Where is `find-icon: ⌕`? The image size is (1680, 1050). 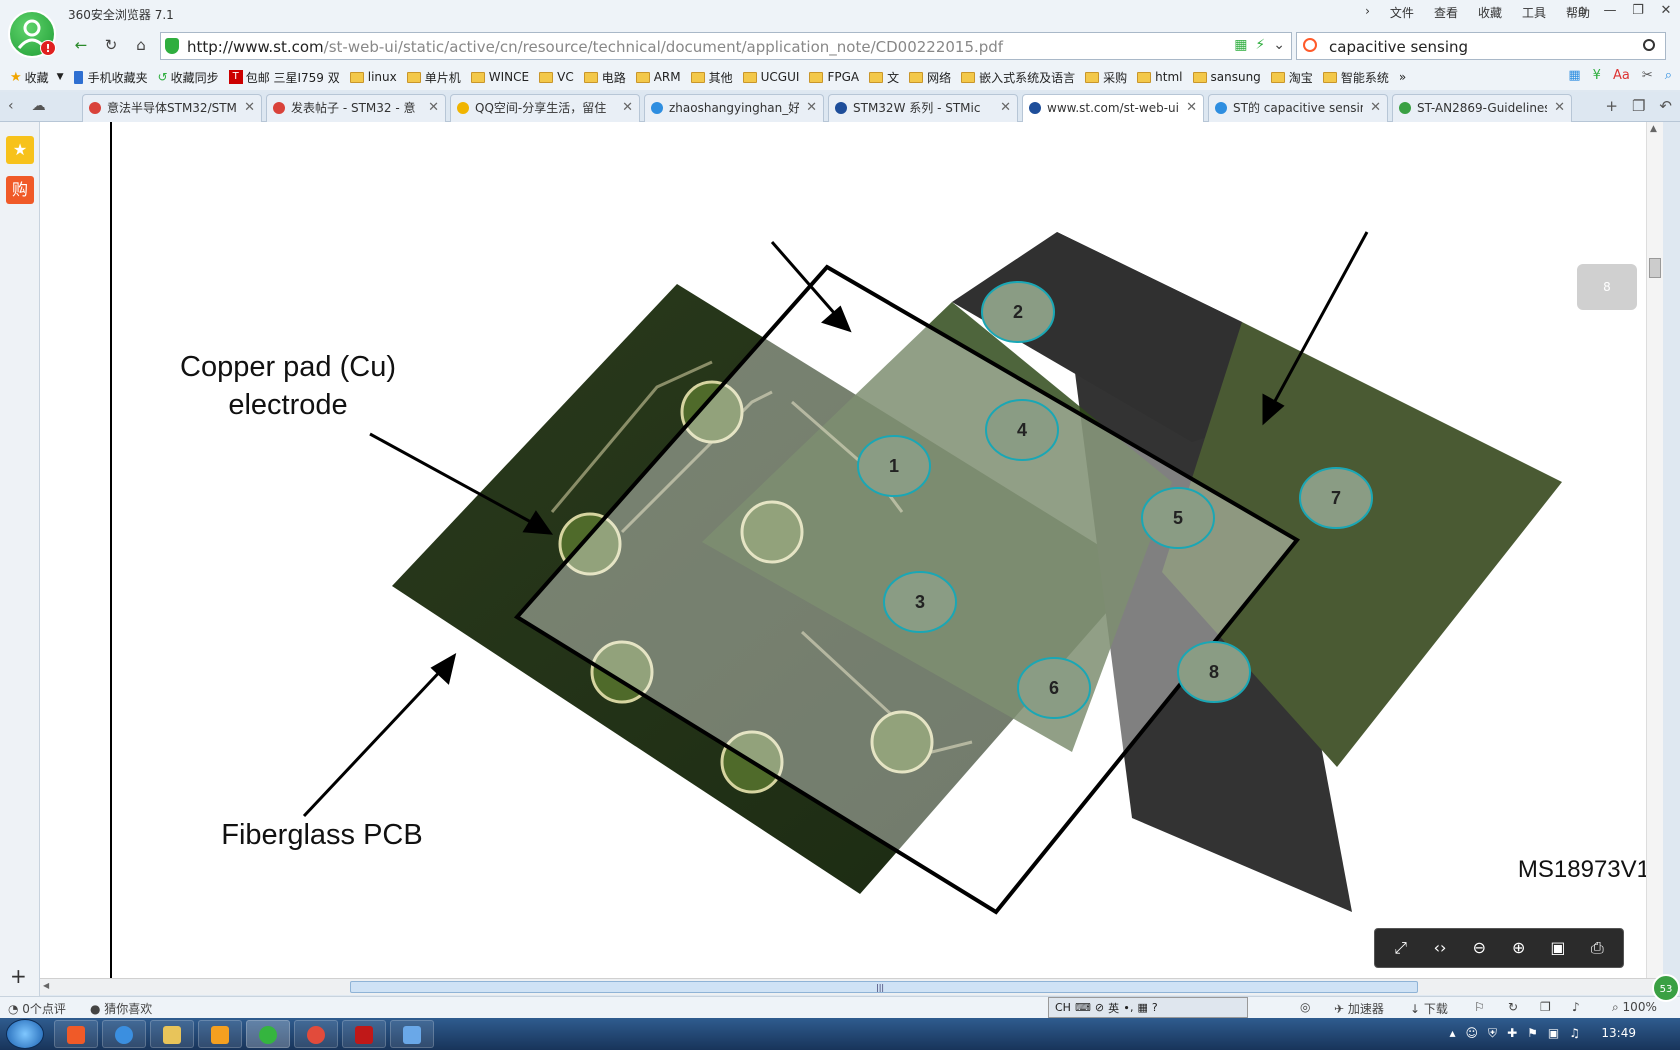
find-icon: ⌕ is located at coordinates (1668, 75).